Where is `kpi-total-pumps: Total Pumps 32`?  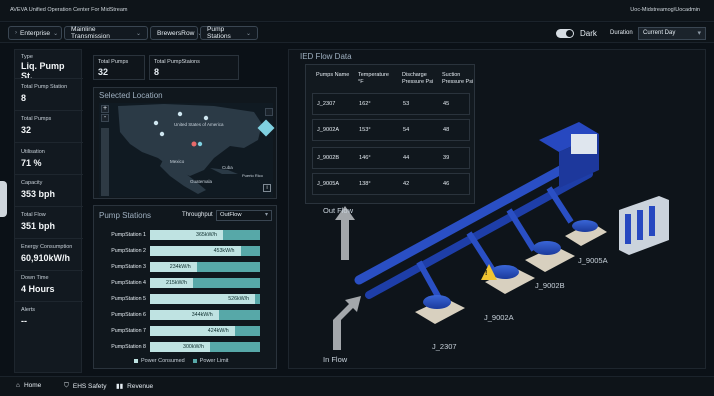 kpi-total-pumps: Total Pumps 32 is located at coordinates (36, 125).